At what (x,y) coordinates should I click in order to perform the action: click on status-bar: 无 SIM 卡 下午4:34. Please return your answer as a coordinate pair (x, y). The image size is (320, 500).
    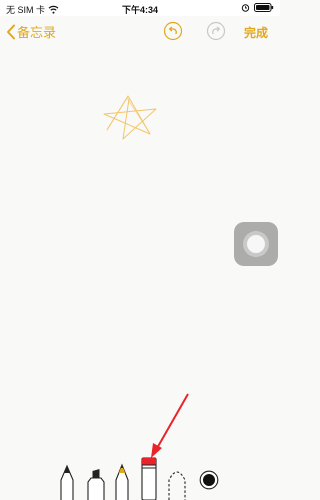
    Looking at the image, I should click on (140, 8).